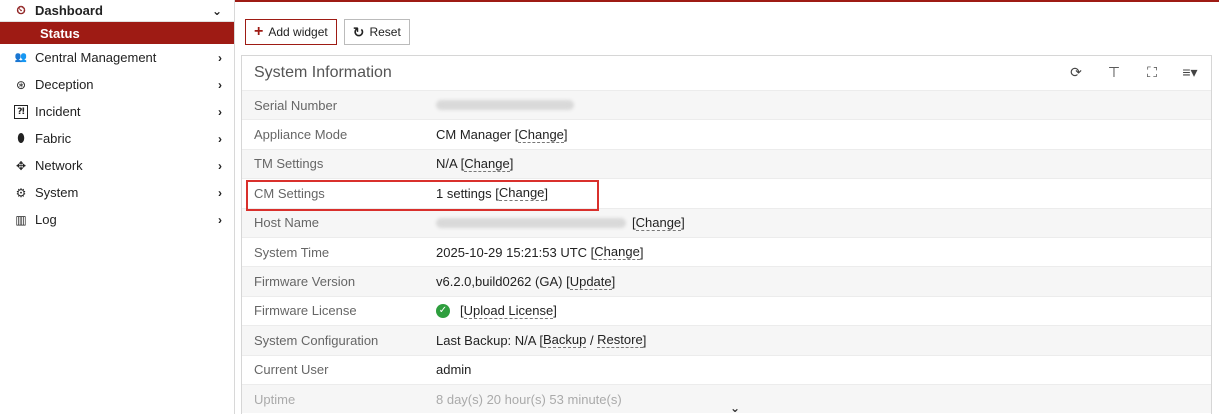  Describe the element at coordinates (21, 192) in the screenshot. I see `gear-icon: ⚙` at that location.